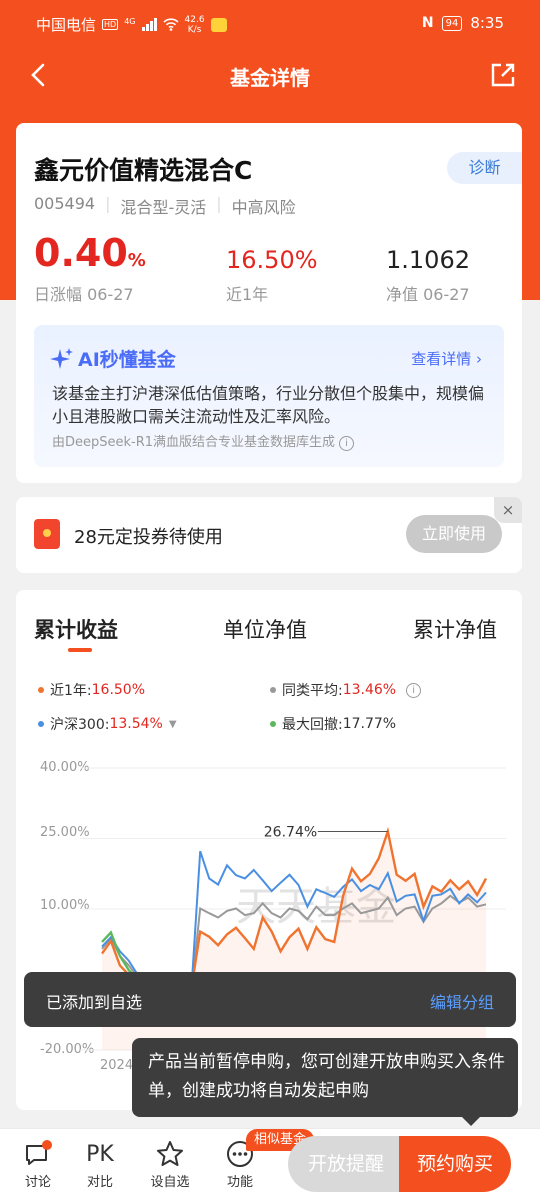  I want to click on close-icon: ×, so click(508, 510).